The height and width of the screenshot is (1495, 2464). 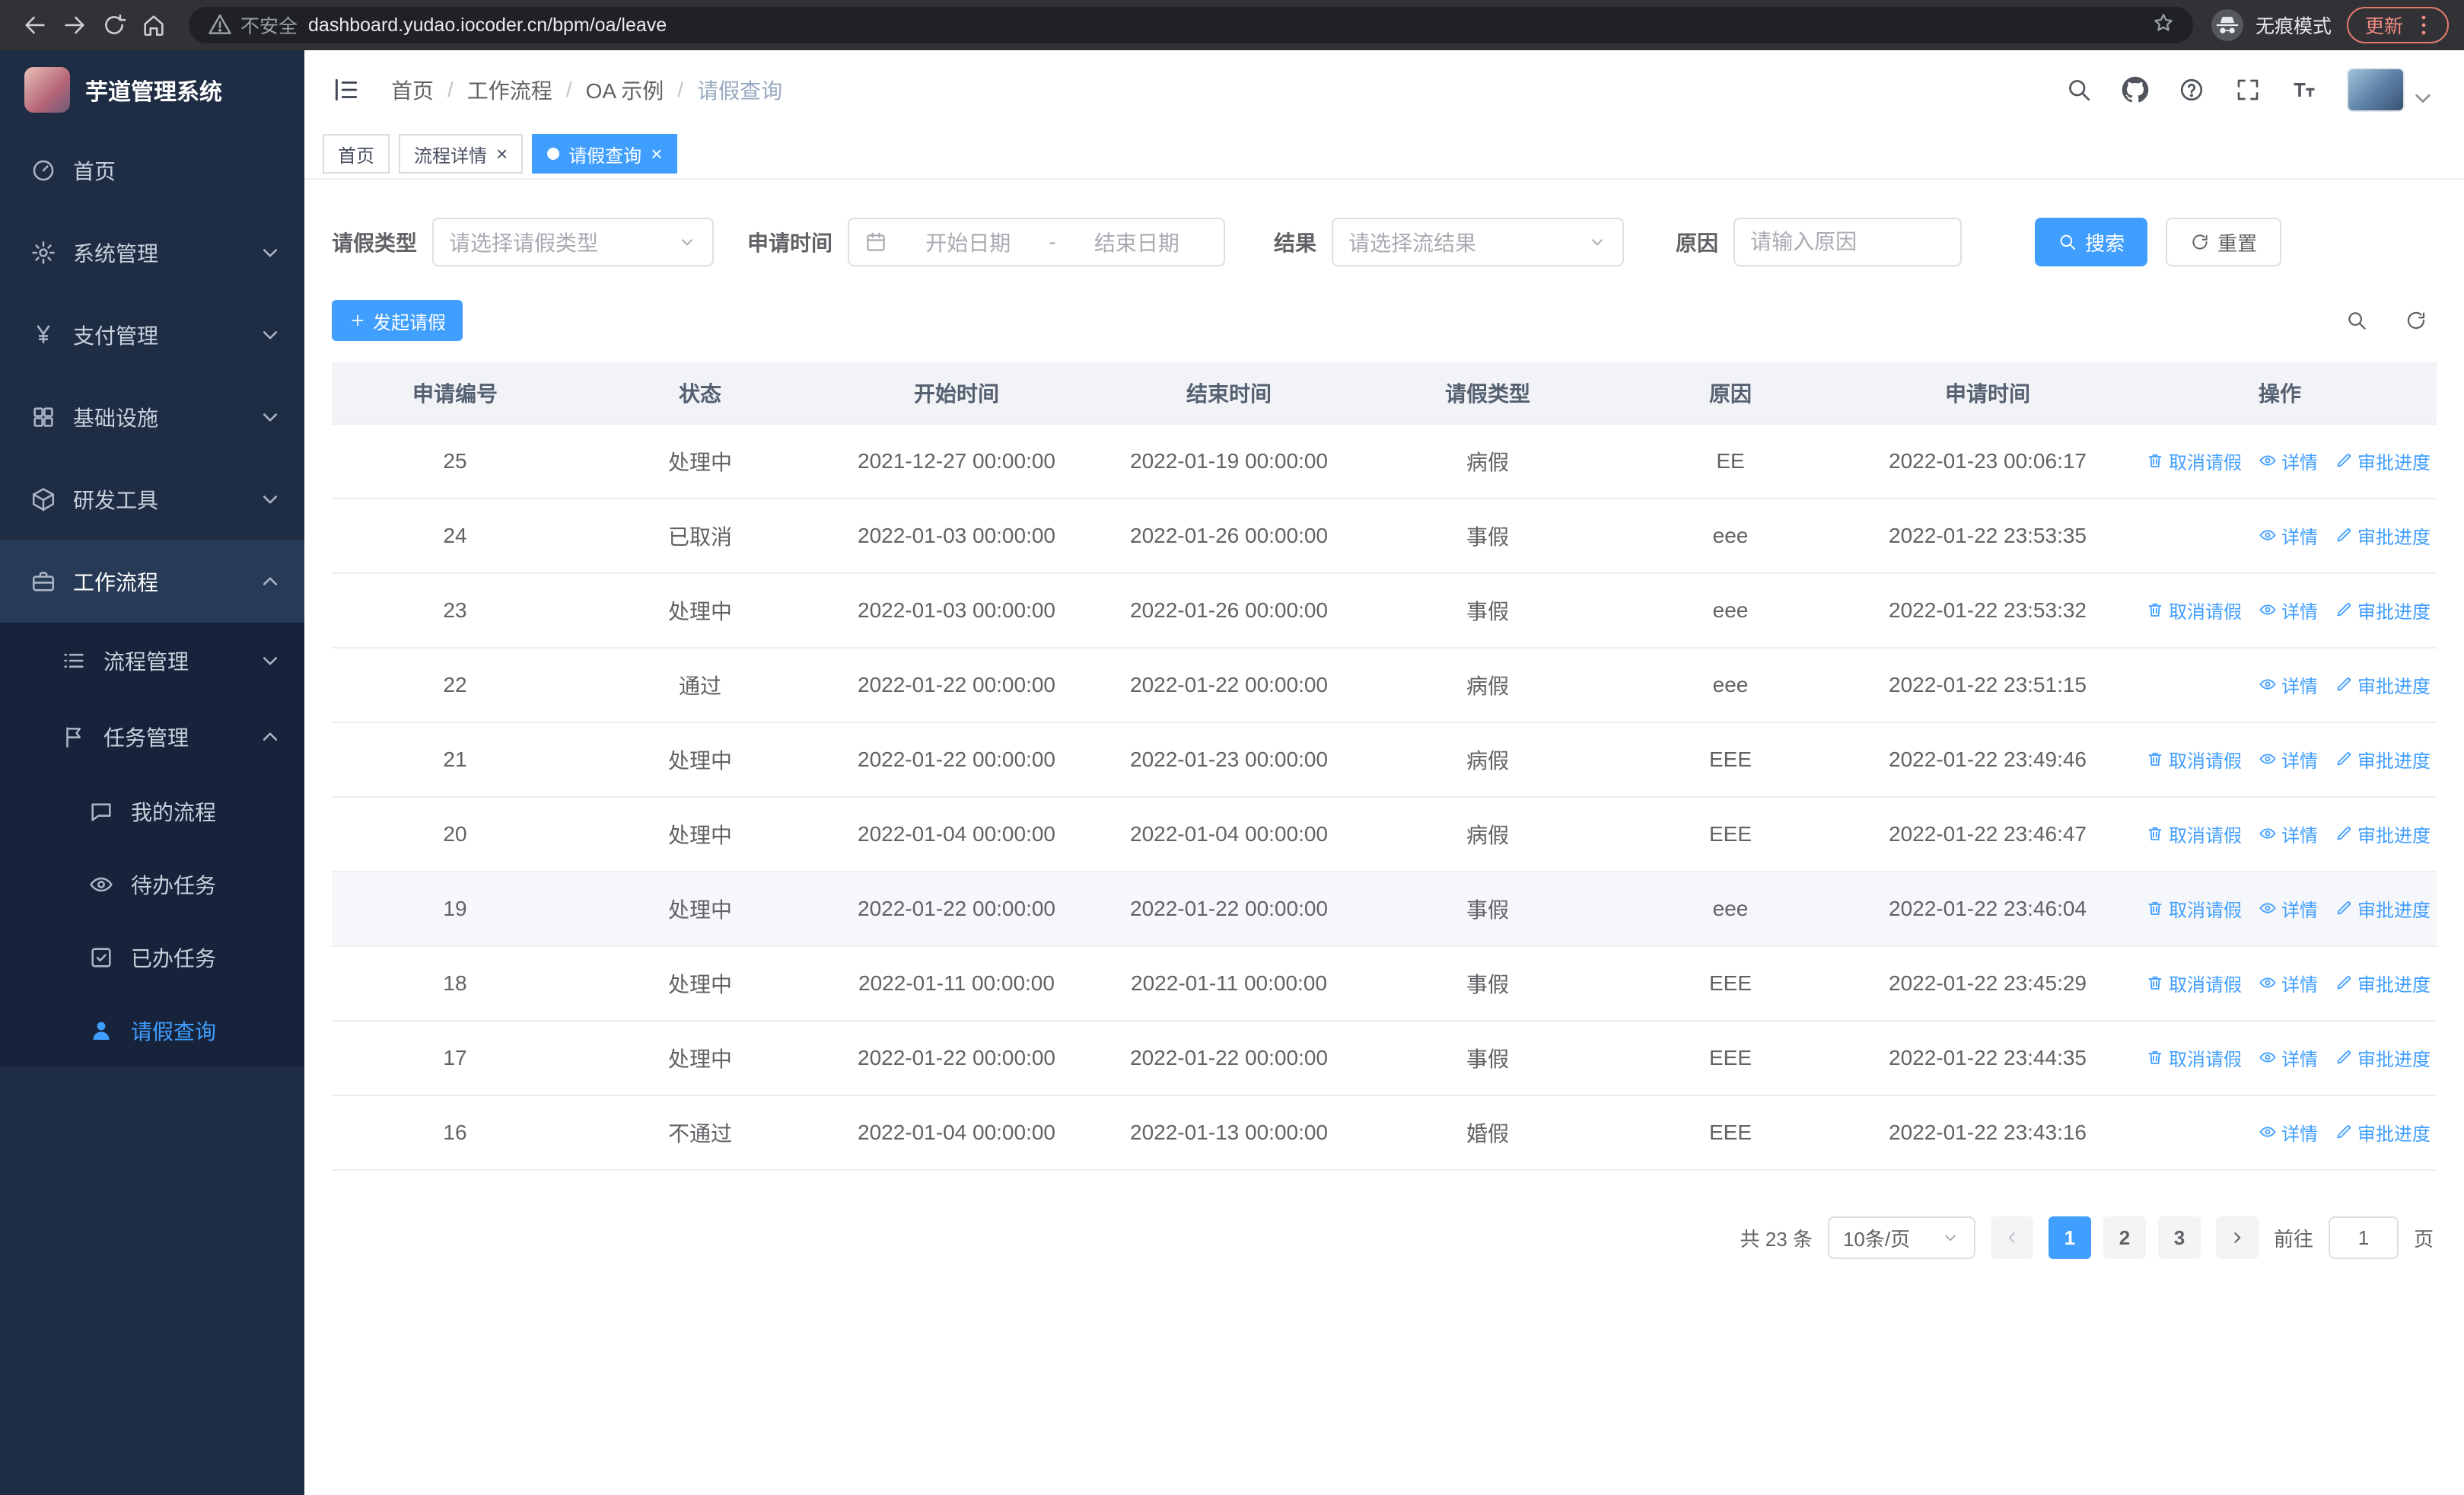 What do you see at coordinates (1987, 984) in the screenshot?
I see `cell-apply-time: 2022-01-22 23:45:29` at bounding box center [1987, 984].